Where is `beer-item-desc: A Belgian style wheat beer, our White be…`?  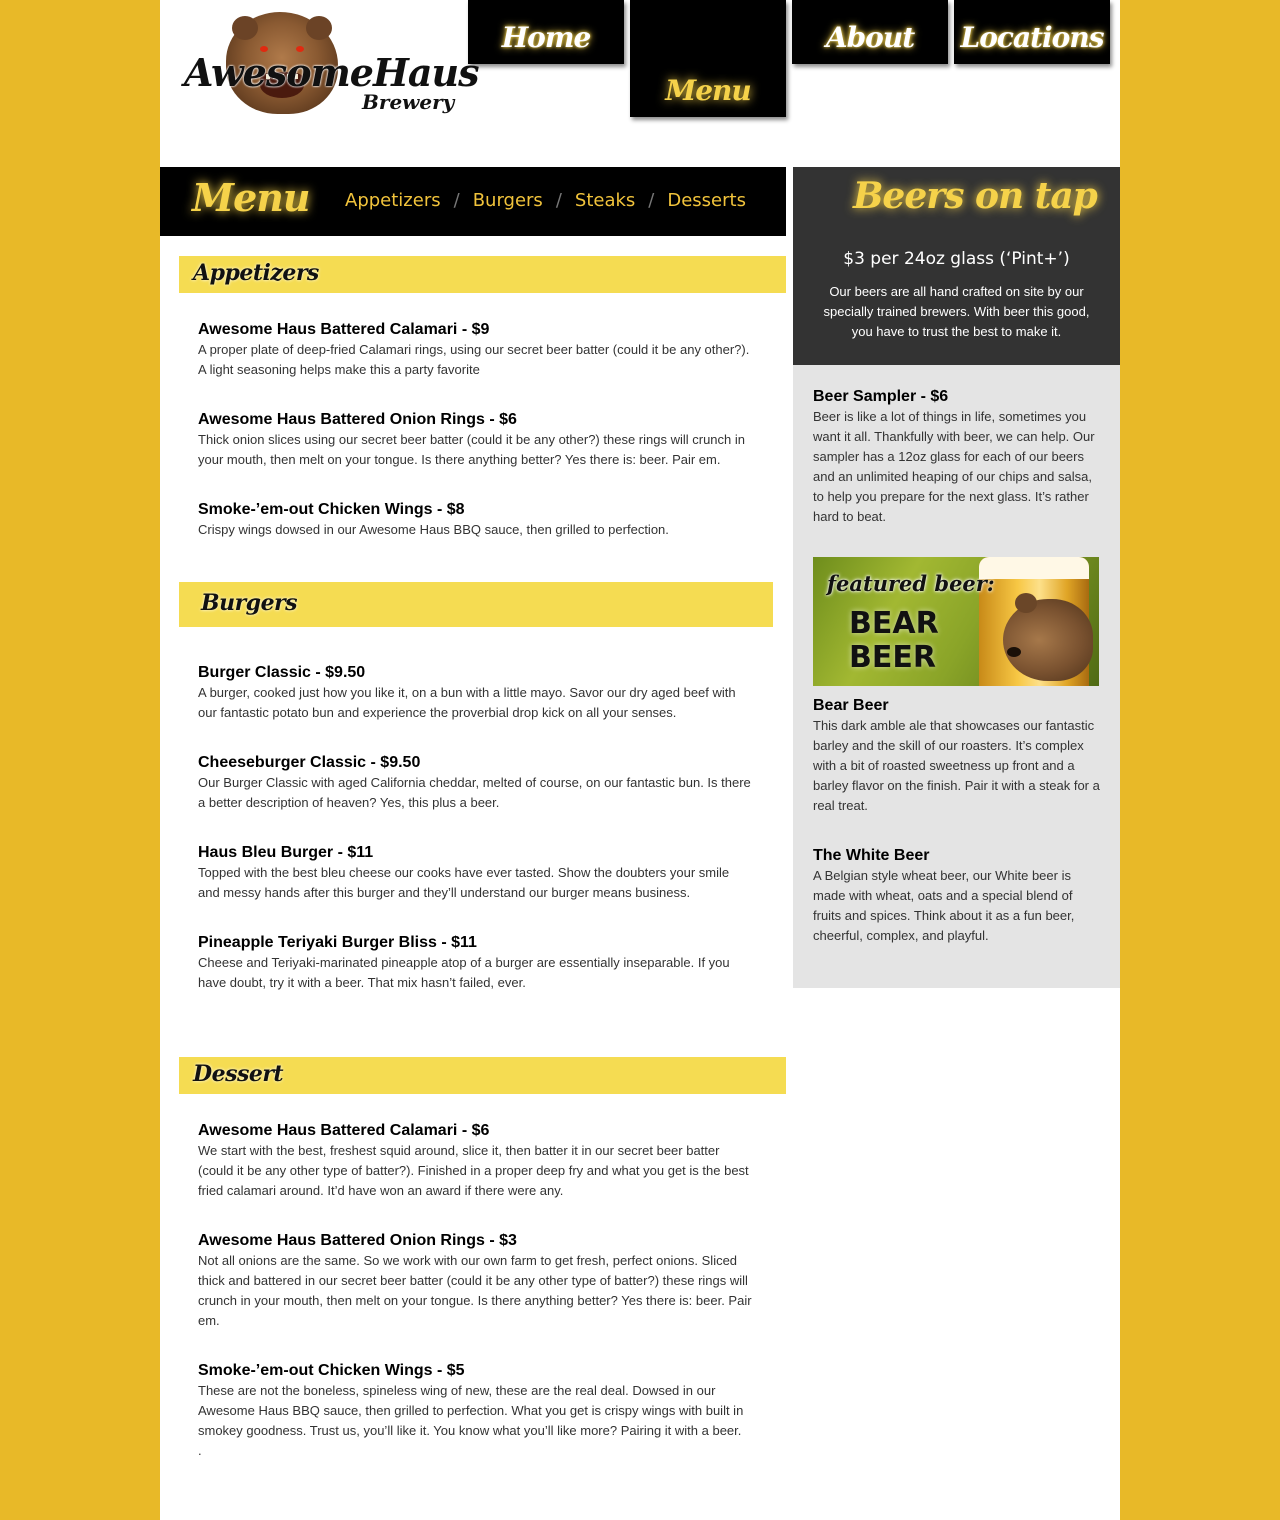
beer-item-desc: A Belgian style wheat beer, our White be… is located at coordinates (944, 905).